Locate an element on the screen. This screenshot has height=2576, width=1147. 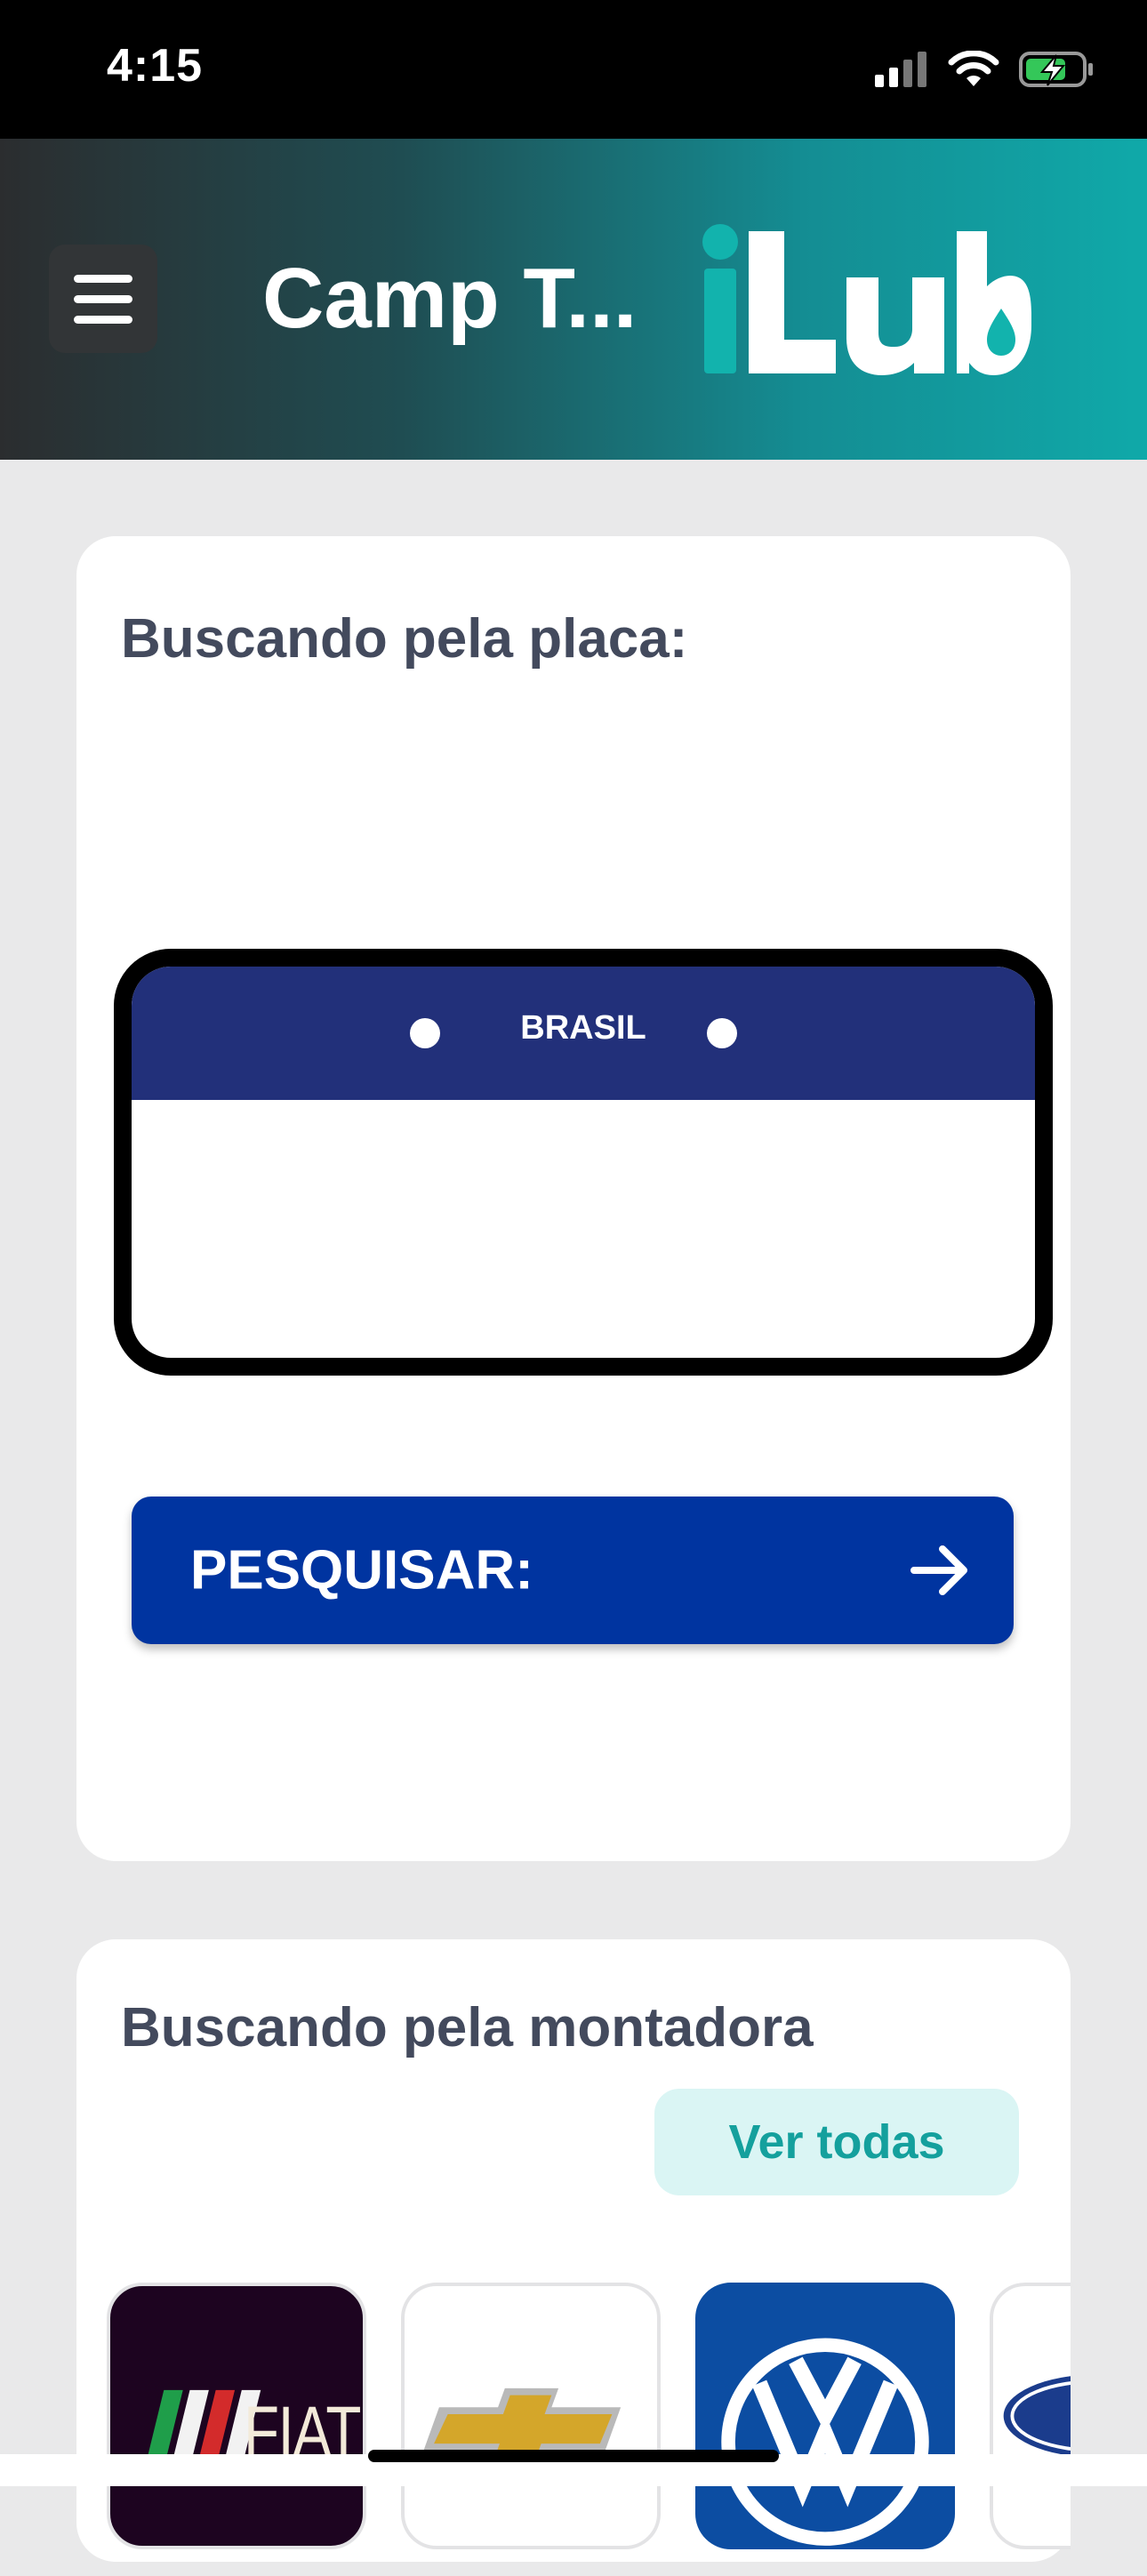
plate-header-band: BRASIL is located at coordinates (583, 1033).